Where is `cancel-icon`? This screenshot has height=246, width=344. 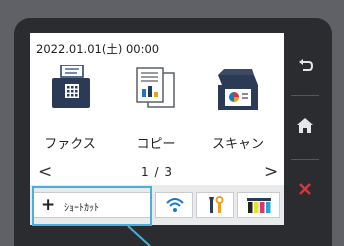 cancel-icon is located at coordinates (305, 189).